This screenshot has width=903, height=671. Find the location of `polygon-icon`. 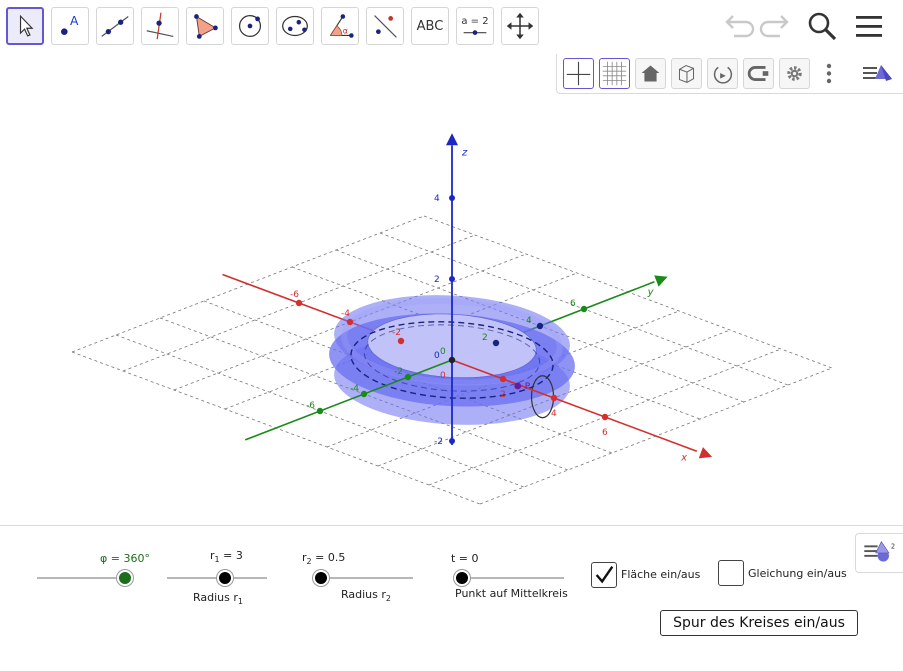

polygon-icon is located at coordinates (206, 26).